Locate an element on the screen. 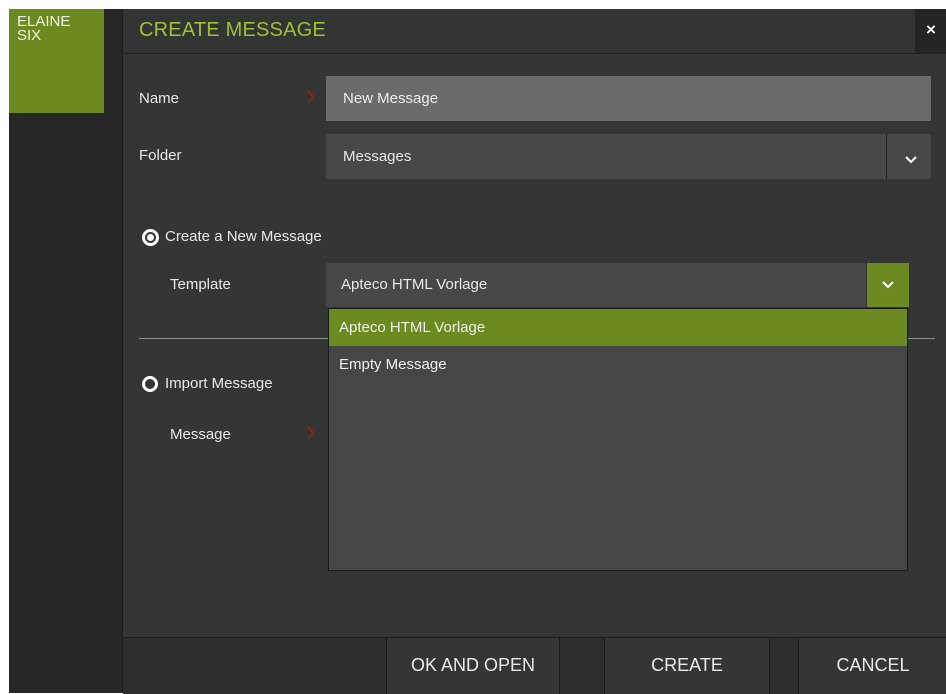 Image resolution: width=946 pixels, height=694 pixels. template-dropdown-button is located at coordinates (888, 285).